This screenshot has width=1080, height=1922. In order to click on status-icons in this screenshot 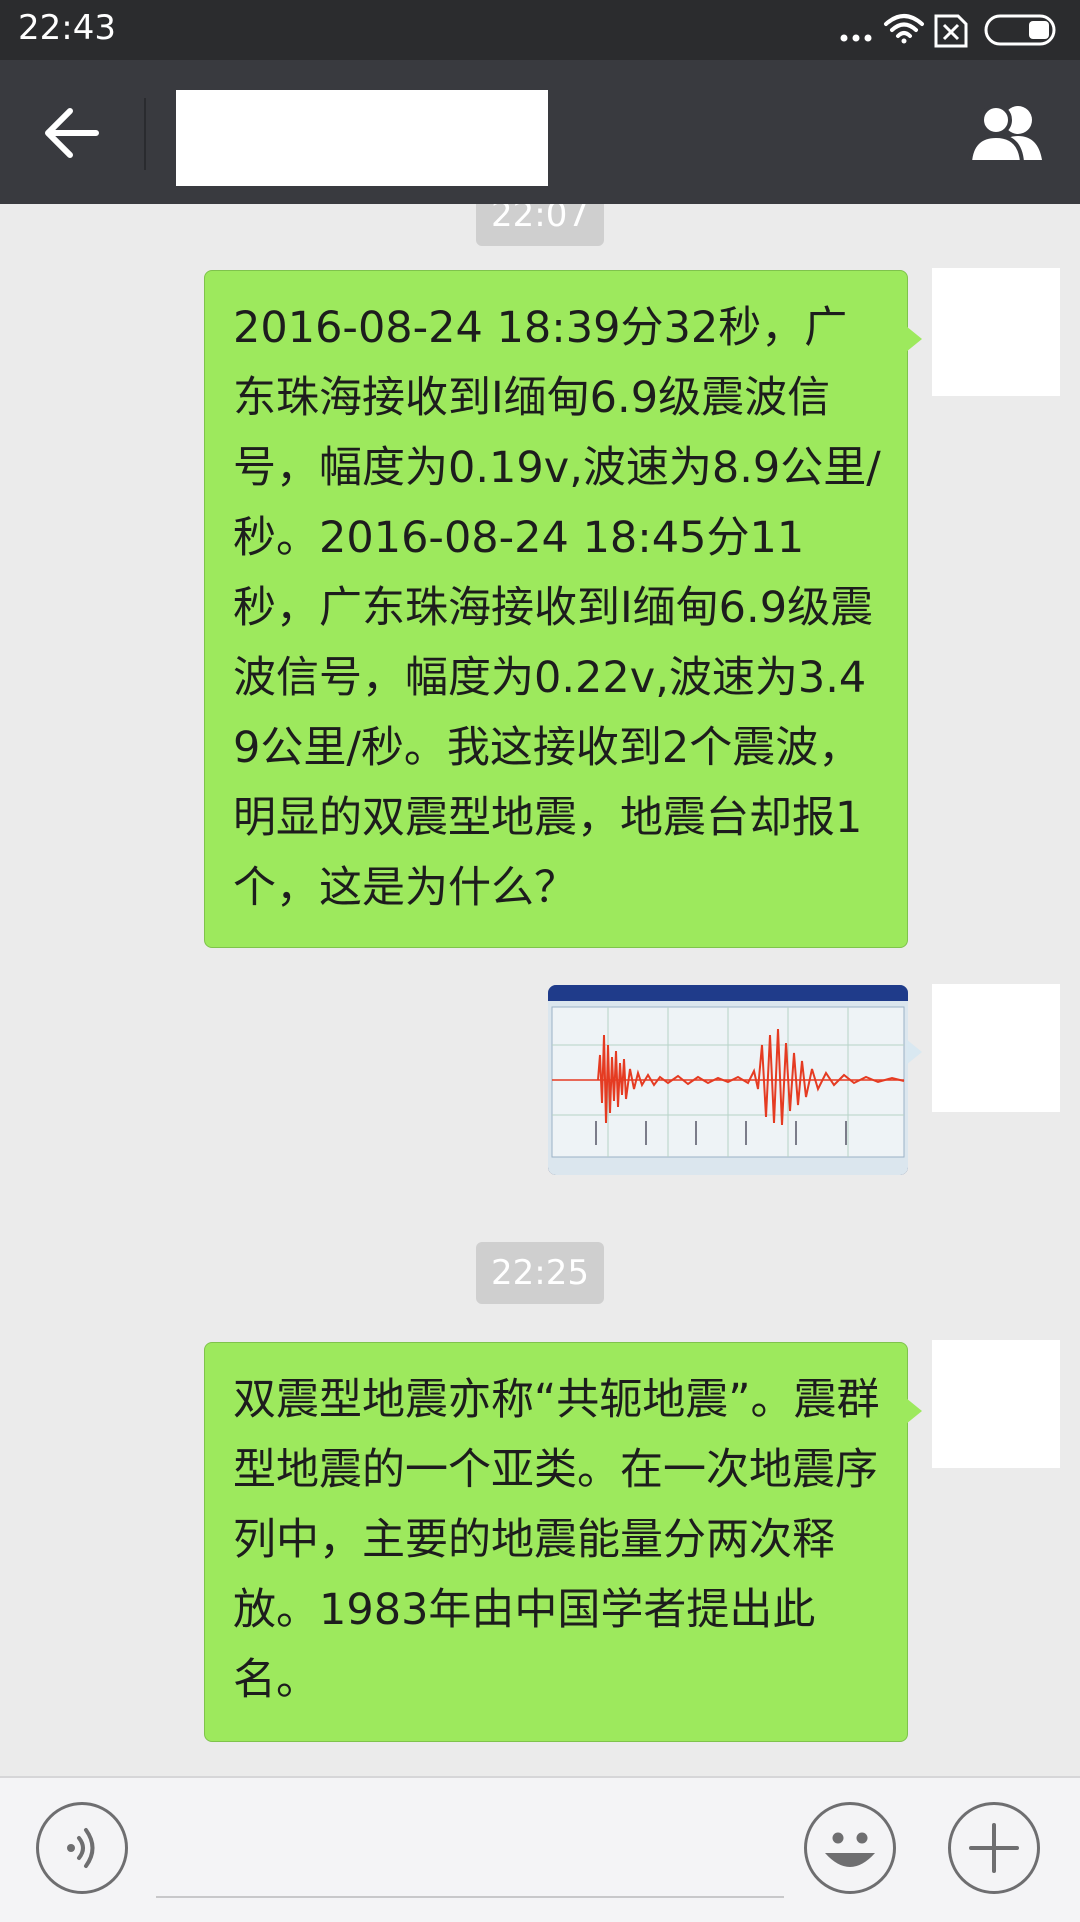, I will do `click(948, 31)`.